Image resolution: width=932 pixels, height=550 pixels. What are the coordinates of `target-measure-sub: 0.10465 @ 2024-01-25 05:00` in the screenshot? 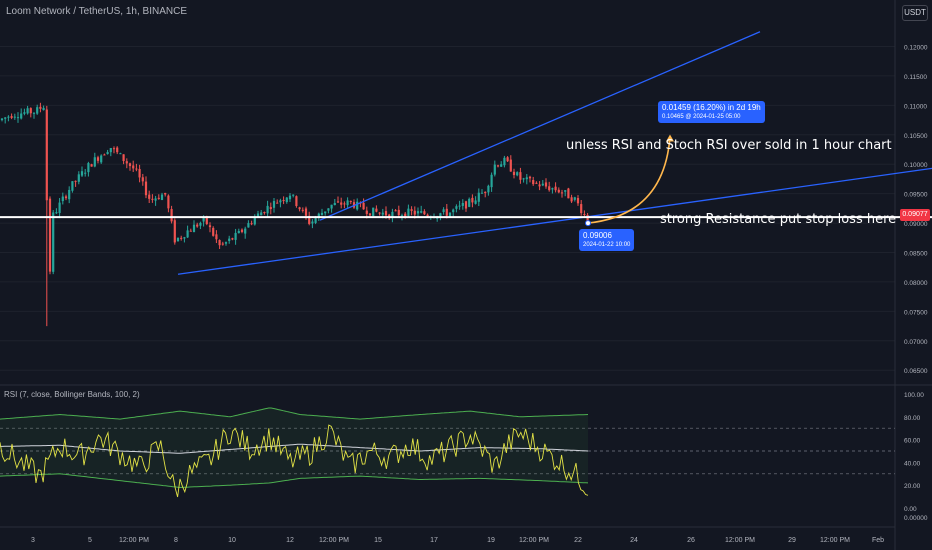 It's located at (701, 117).